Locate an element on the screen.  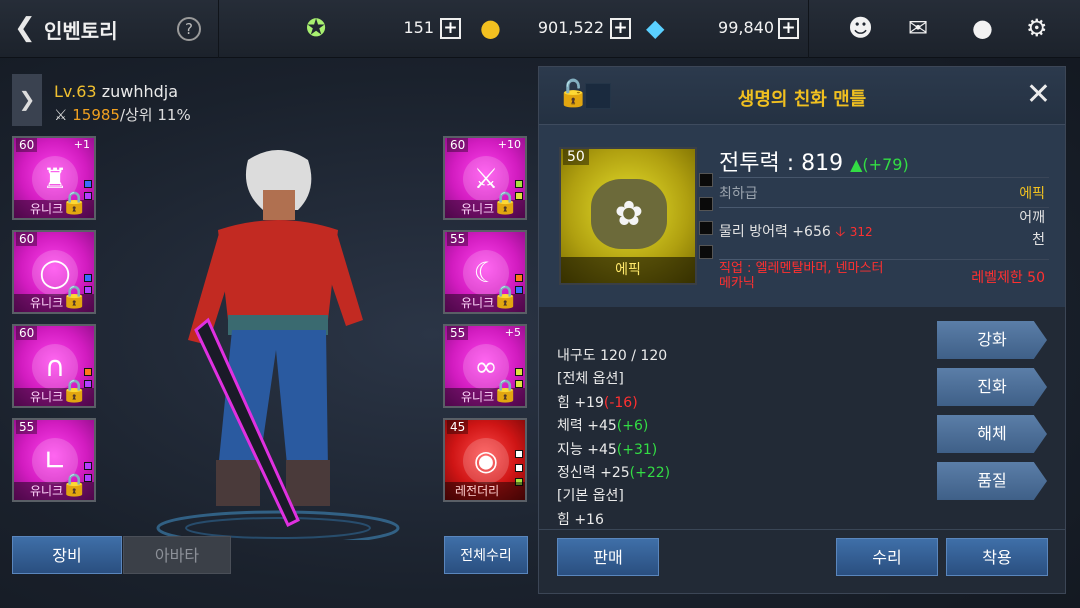
slot-type: 어깨 천 is located at coordinates (1032, 229).